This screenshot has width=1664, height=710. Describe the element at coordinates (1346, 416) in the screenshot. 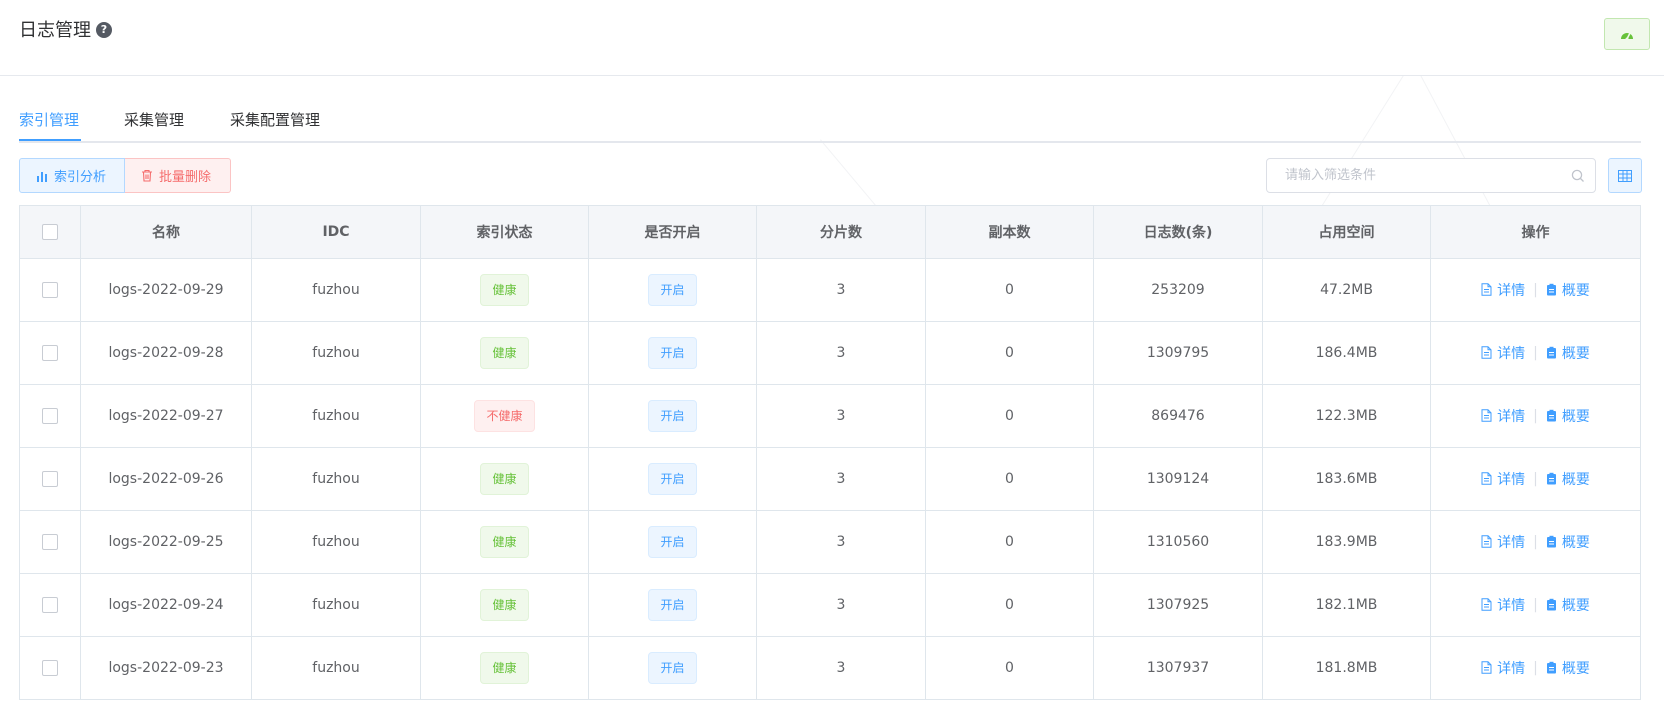

I see `cell-storage-size: 122.3MB` at that location.